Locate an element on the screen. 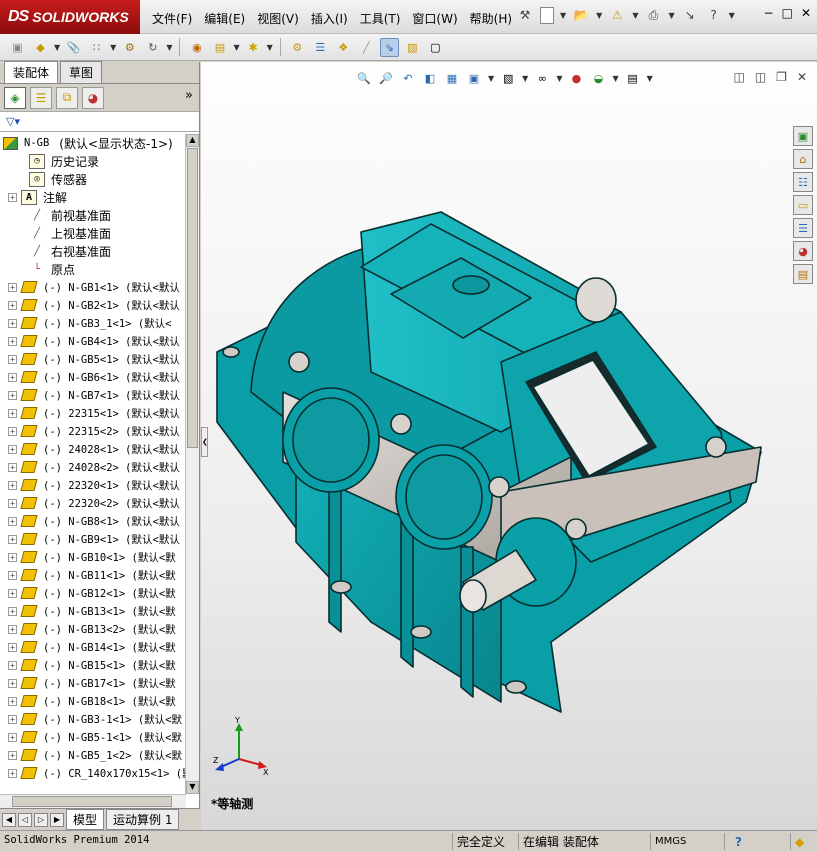 The height and width of the screenshot is (852, 817). tree-item-component: + (-) N-GB18<1> (默认<默 is located at coordinates (100, 701).